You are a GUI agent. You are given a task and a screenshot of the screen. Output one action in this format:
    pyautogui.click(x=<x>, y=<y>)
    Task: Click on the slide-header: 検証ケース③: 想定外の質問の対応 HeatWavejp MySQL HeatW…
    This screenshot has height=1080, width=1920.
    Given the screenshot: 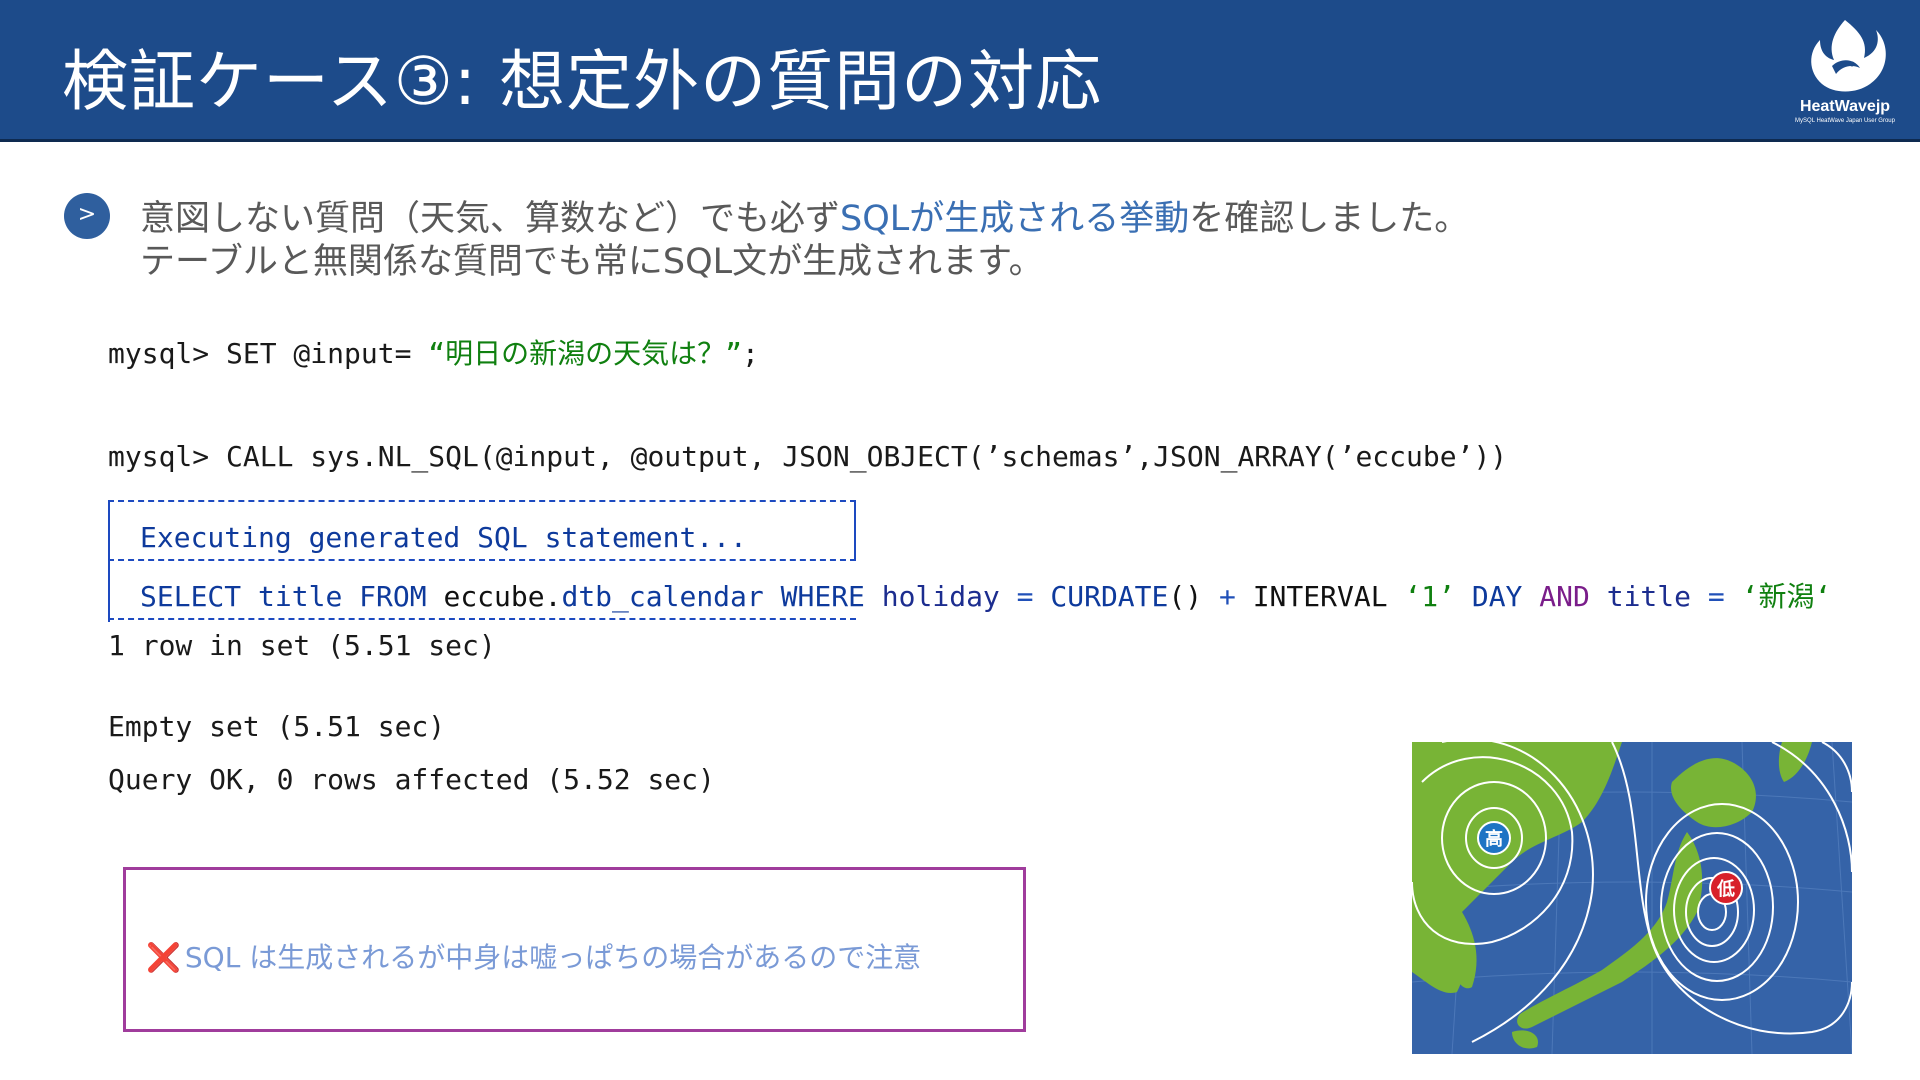 What is the action you would take?
    pyautogui.click(x=960, y=71)
    